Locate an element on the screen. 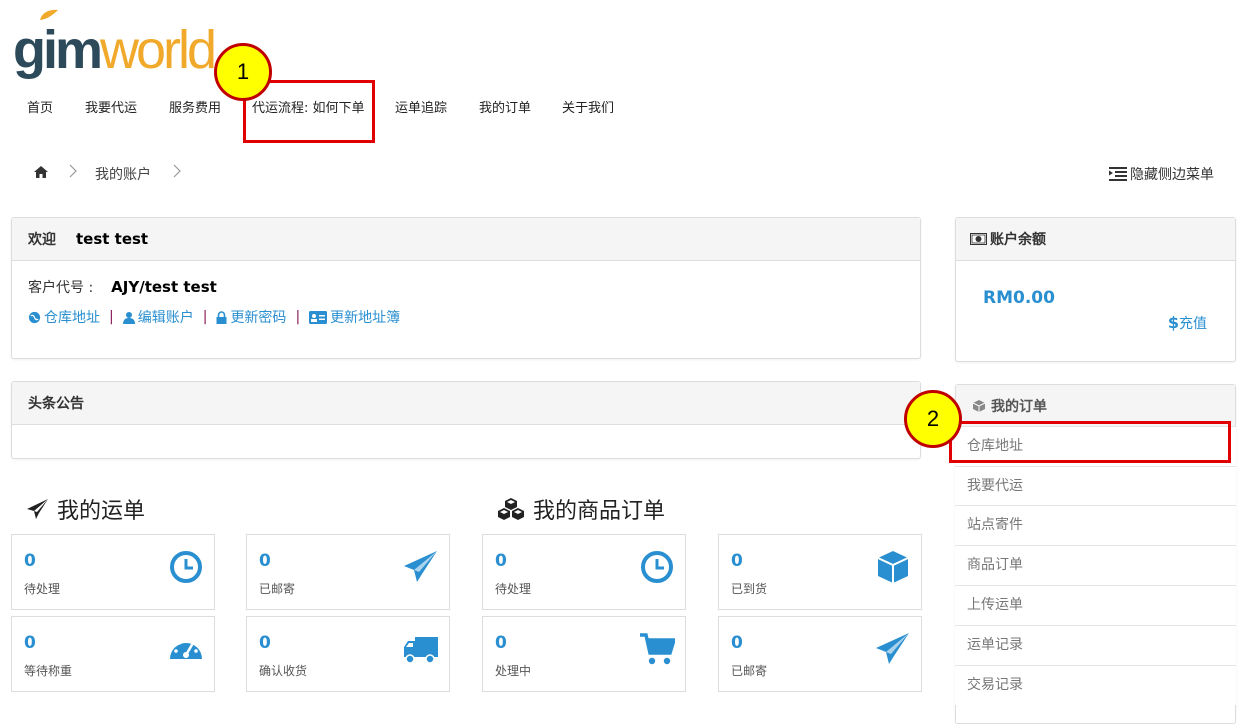  balance-panel: 账户余额 RM0.00 $充值 is located at coordinates (1095, 289).